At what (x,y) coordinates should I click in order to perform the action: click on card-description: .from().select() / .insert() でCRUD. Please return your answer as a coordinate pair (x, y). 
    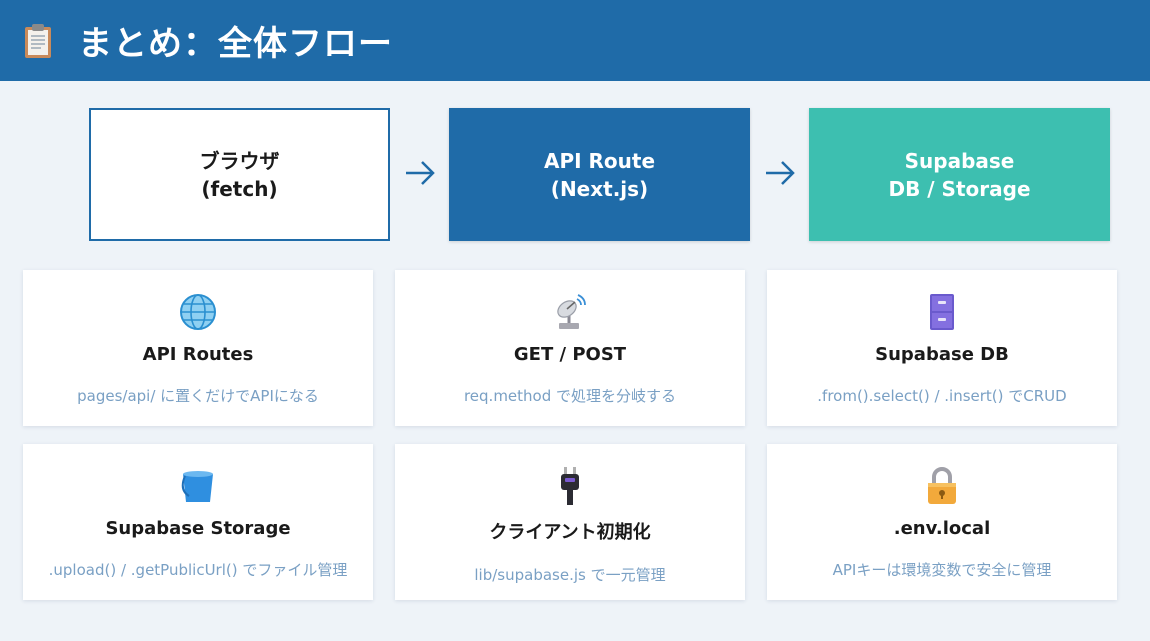
    Looking at the image, I should click on (942, 396).